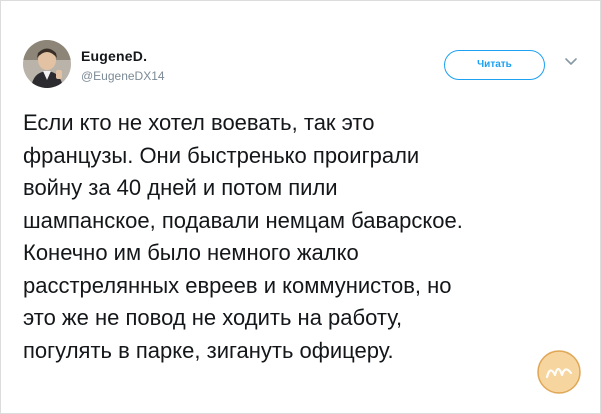  What do you see at coordinates (243, 220) in the screenshot?
I see `tweet-text-line: шампанское, подавали немцам баварское.` at bounding box center [243, 220].